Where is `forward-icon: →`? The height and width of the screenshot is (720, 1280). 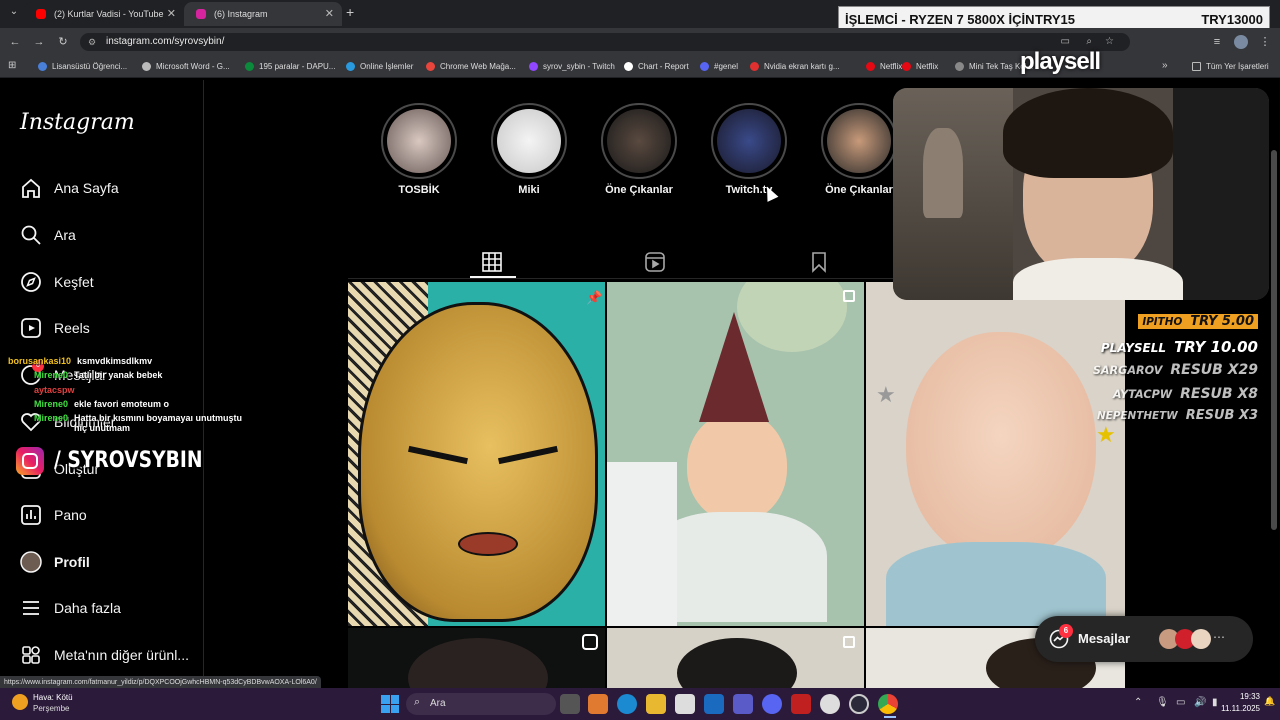 forward-icon: → is located at coordinates (39, 42).